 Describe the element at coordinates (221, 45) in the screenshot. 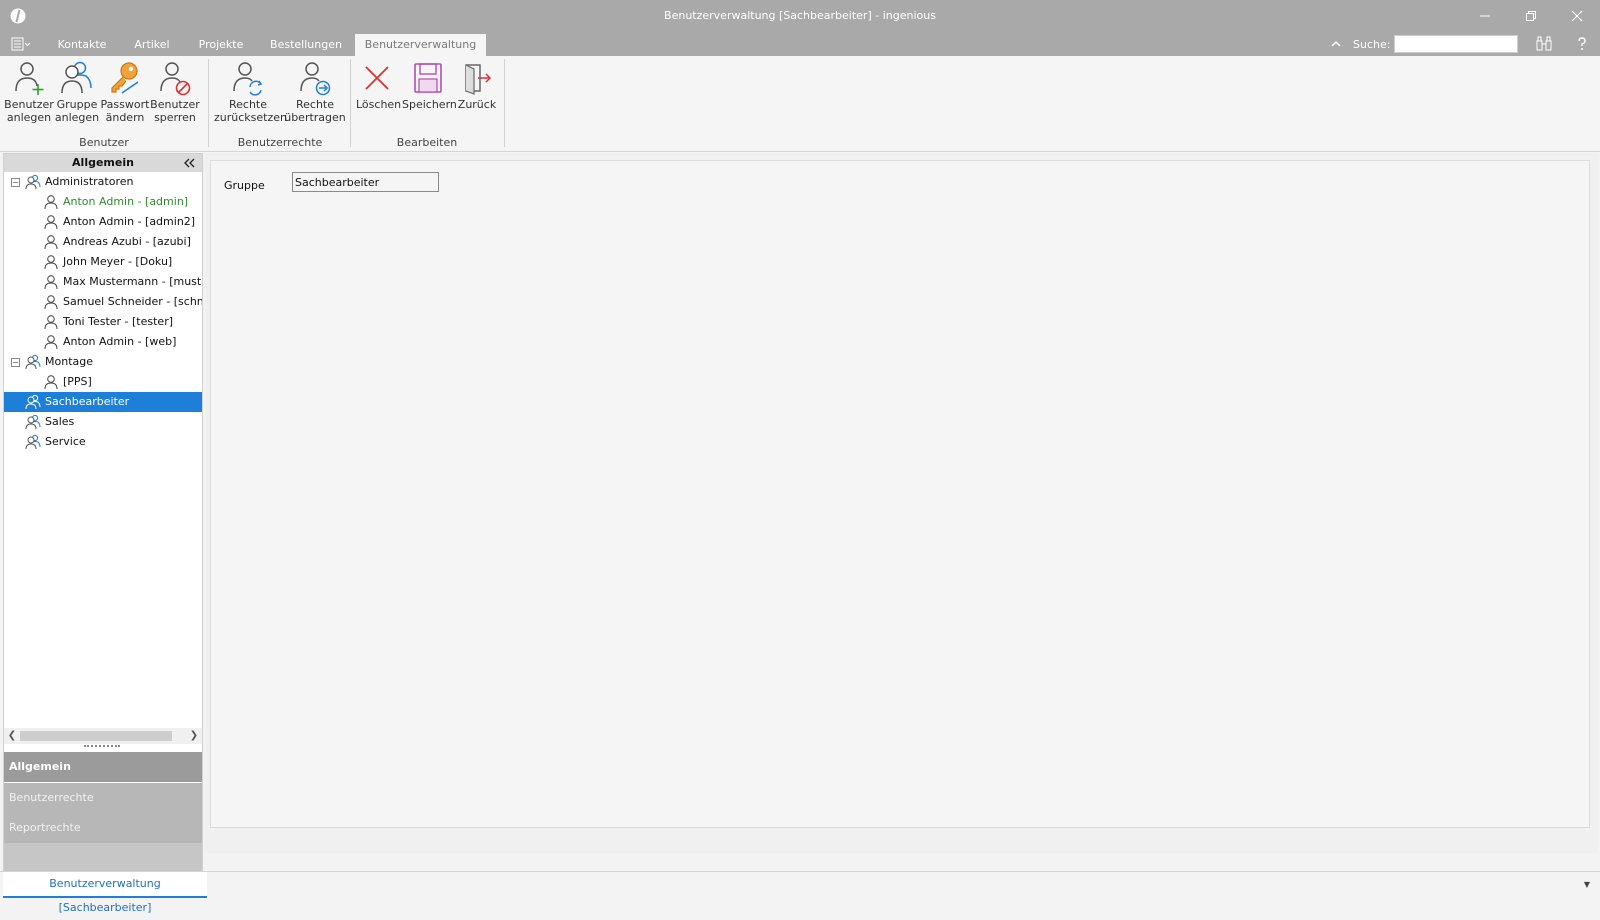

I see `tab-projekte: Projekte` at that location.